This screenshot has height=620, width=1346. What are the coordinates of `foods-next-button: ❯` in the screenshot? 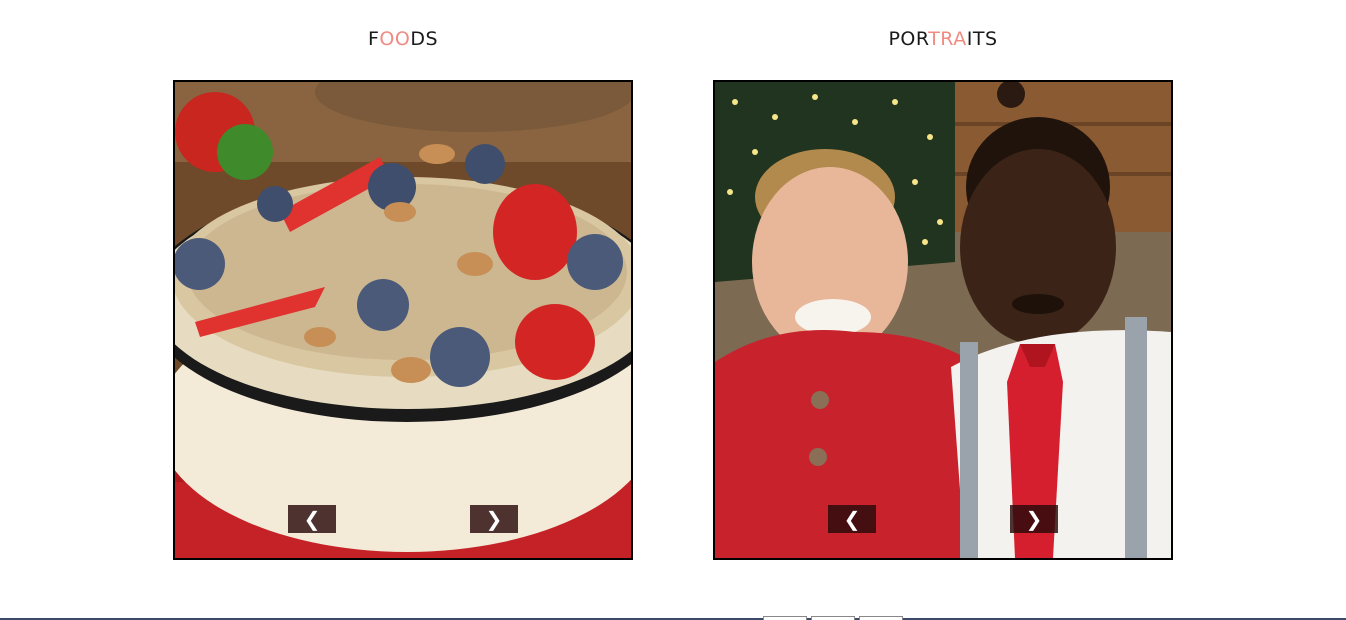 It's located at (494, 519).